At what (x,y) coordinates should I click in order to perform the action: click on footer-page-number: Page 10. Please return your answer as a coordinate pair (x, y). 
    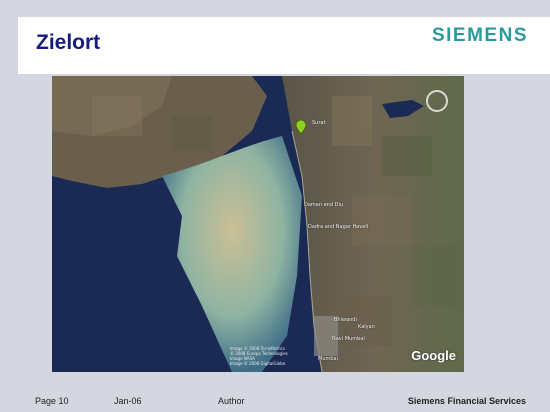
    Looking at the image, I should click on (52, 401).